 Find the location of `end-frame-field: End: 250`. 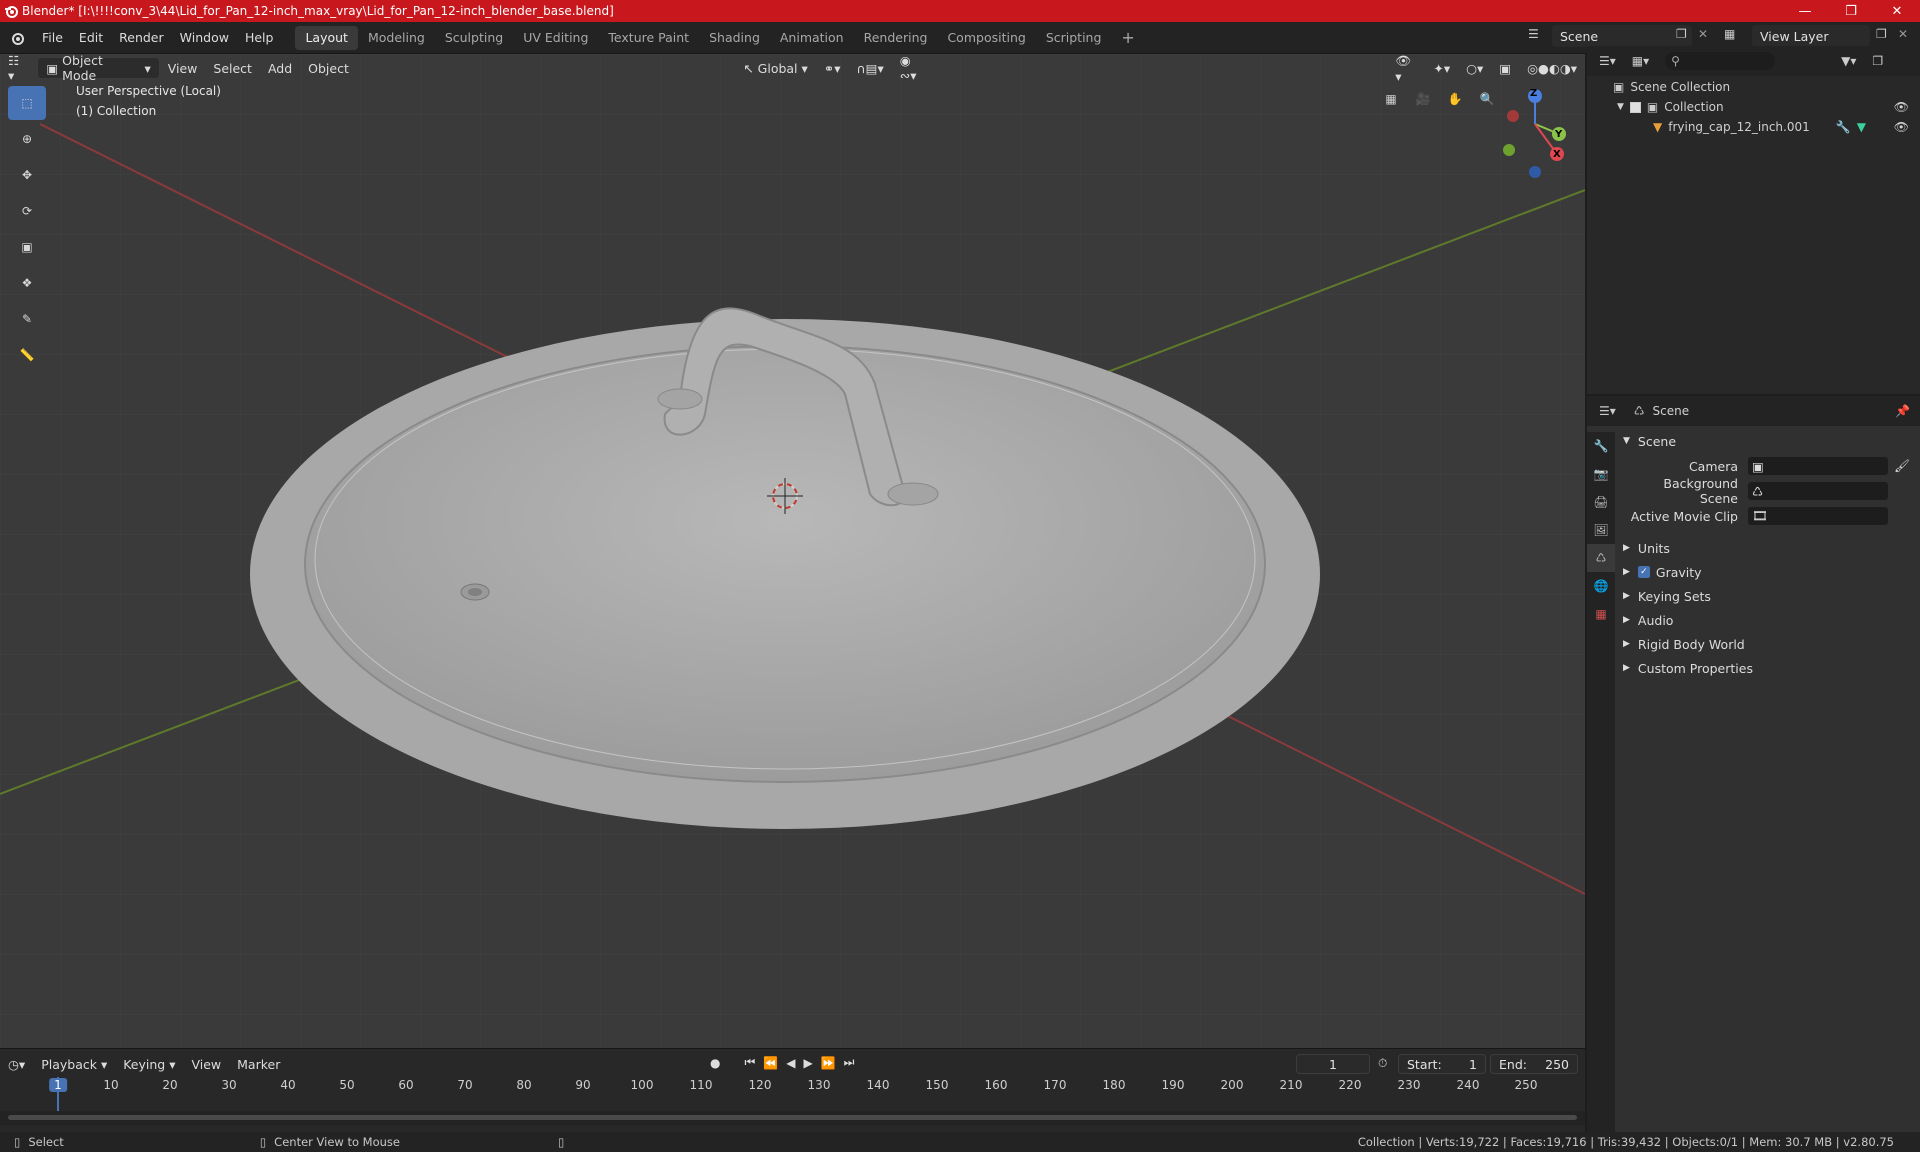

end-frame-field: End: 250 is located at coordinates (1534, 1064).